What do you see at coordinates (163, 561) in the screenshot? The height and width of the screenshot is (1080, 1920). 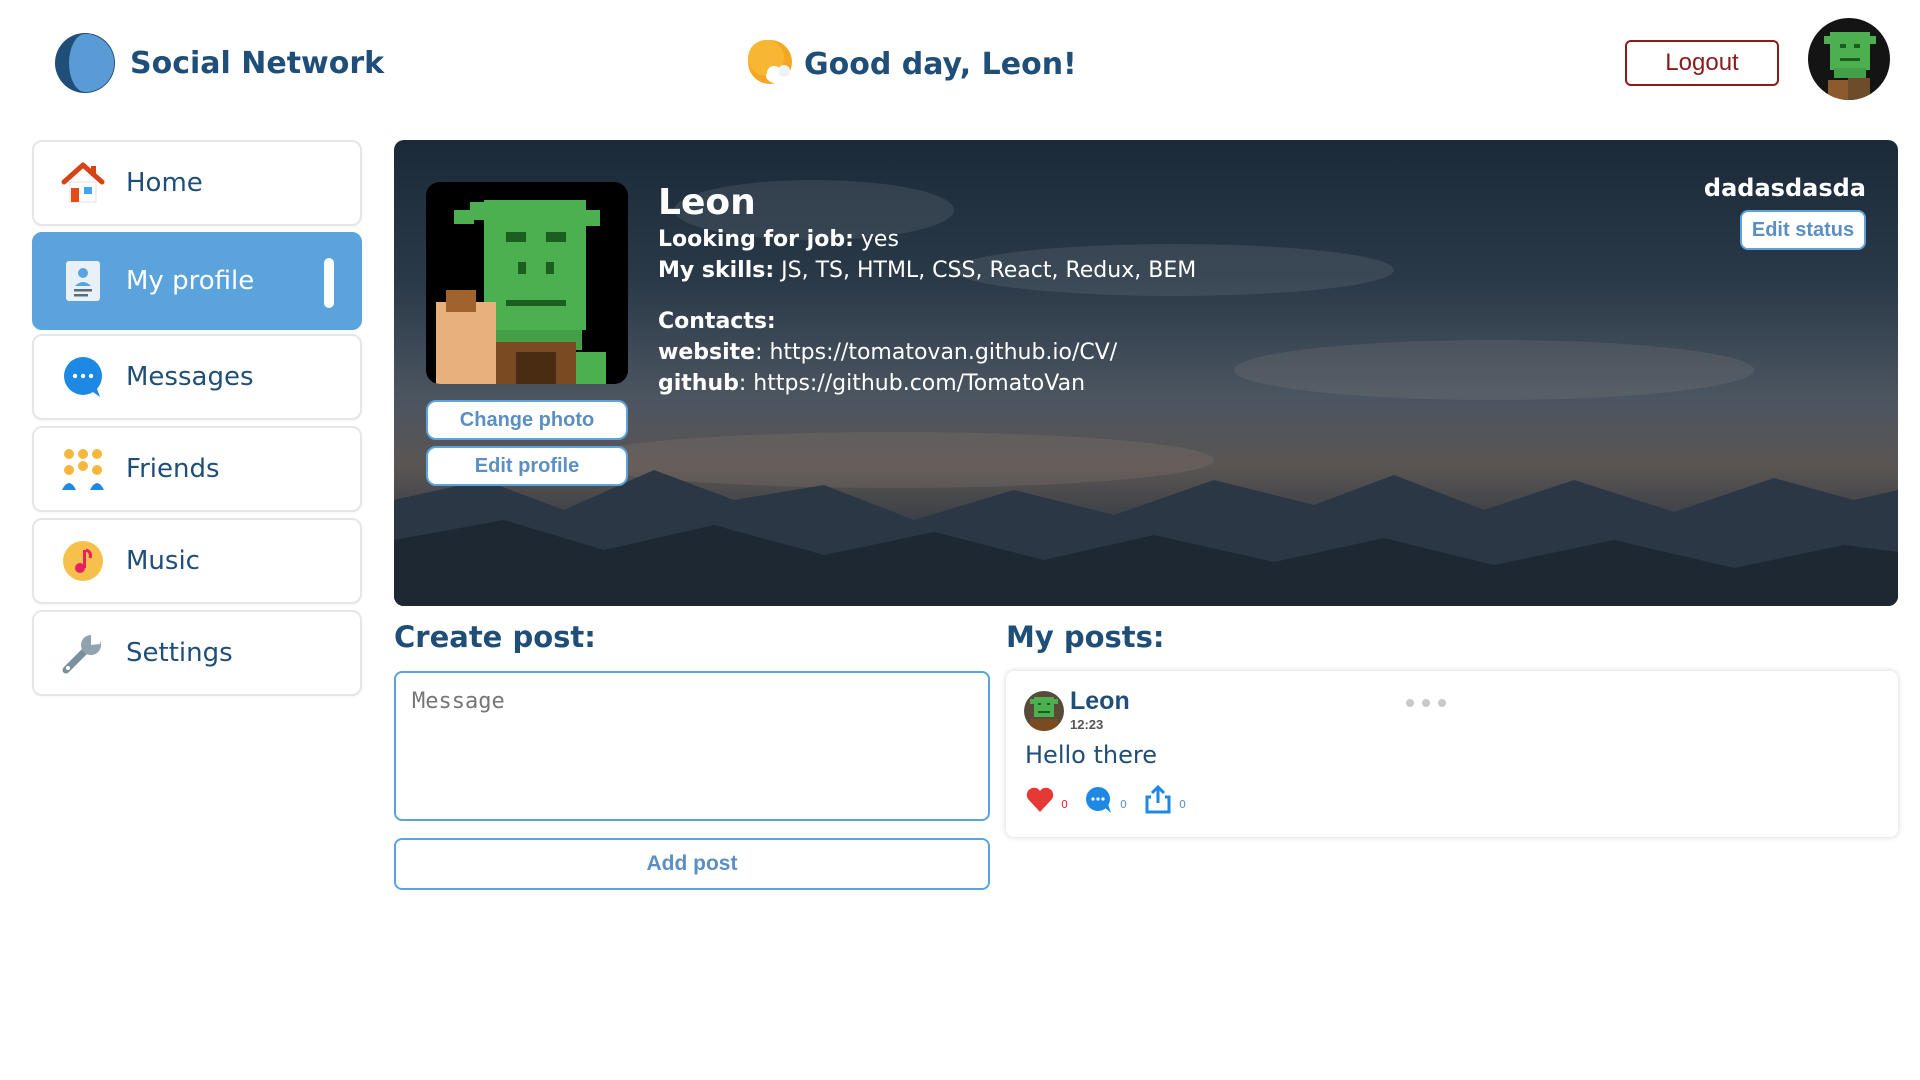 I see `sidebar-item-label: Music` at bounding box center [163, 561].